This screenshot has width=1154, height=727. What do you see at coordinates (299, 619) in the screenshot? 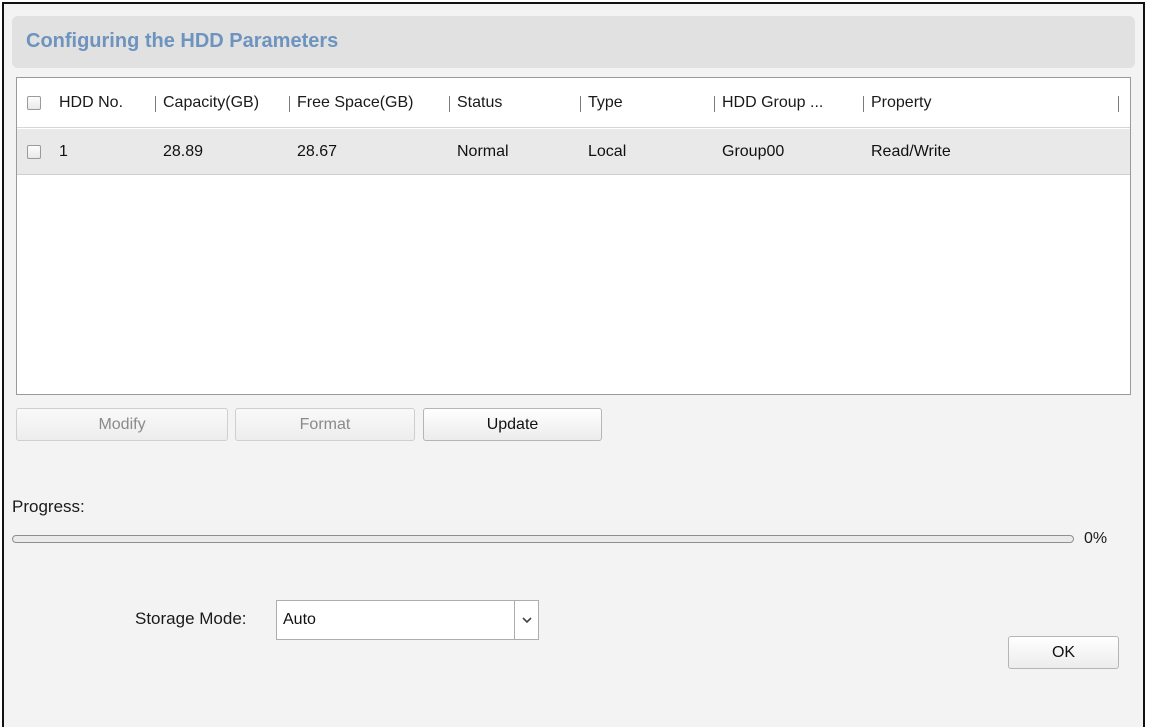
I see `storage-mode-value: Auto` at bounding box center [299, 619].